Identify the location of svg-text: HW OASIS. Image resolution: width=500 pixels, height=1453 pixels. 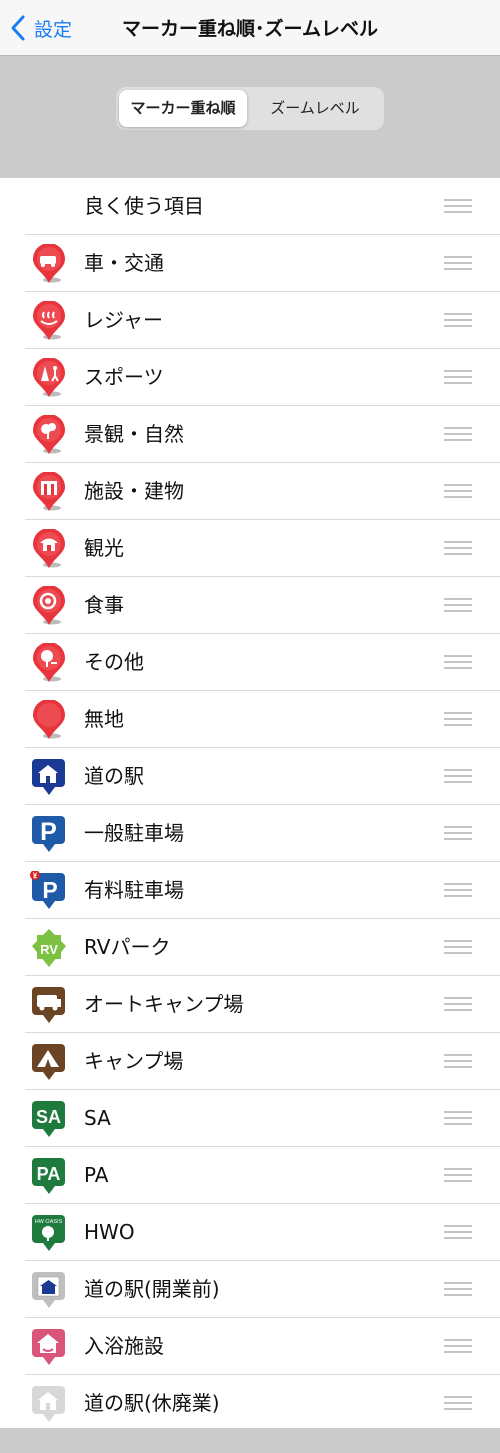
(49, 1222).